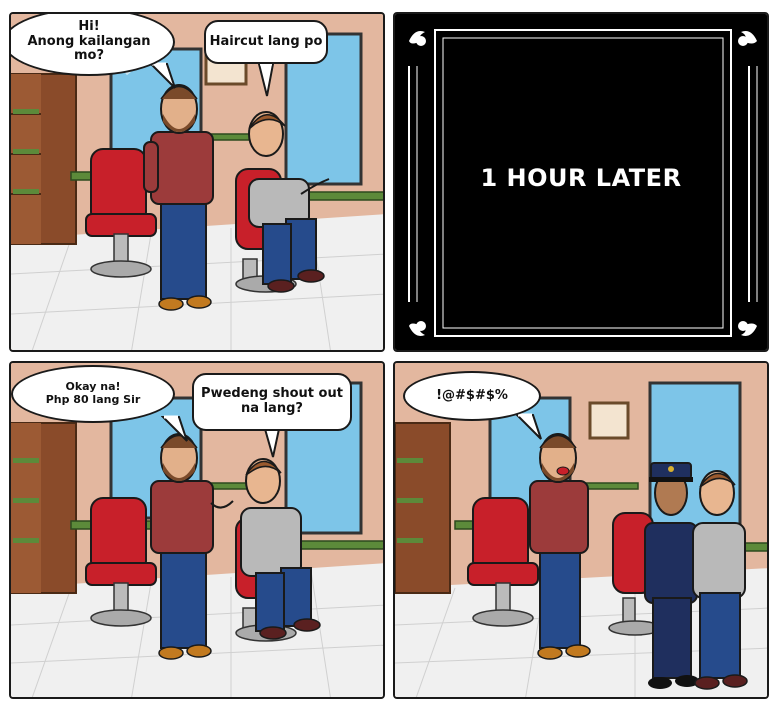  I want to click on speech-bubble-barber: Okay na! Php 80 lang Sir, so click(93, 394).